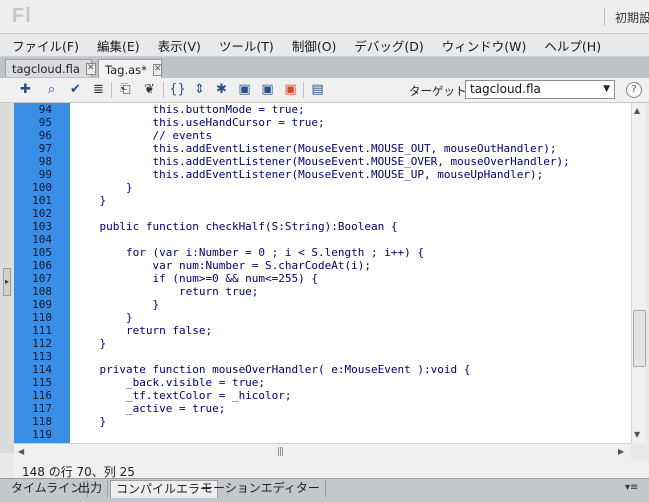 This screenshot has height=502, width=649. What do you see at coordinates (222, 265) in the screenshot?
I see `code-text: var num:Number = S.charCodeAt(i);` at bounding box center [222, 265].